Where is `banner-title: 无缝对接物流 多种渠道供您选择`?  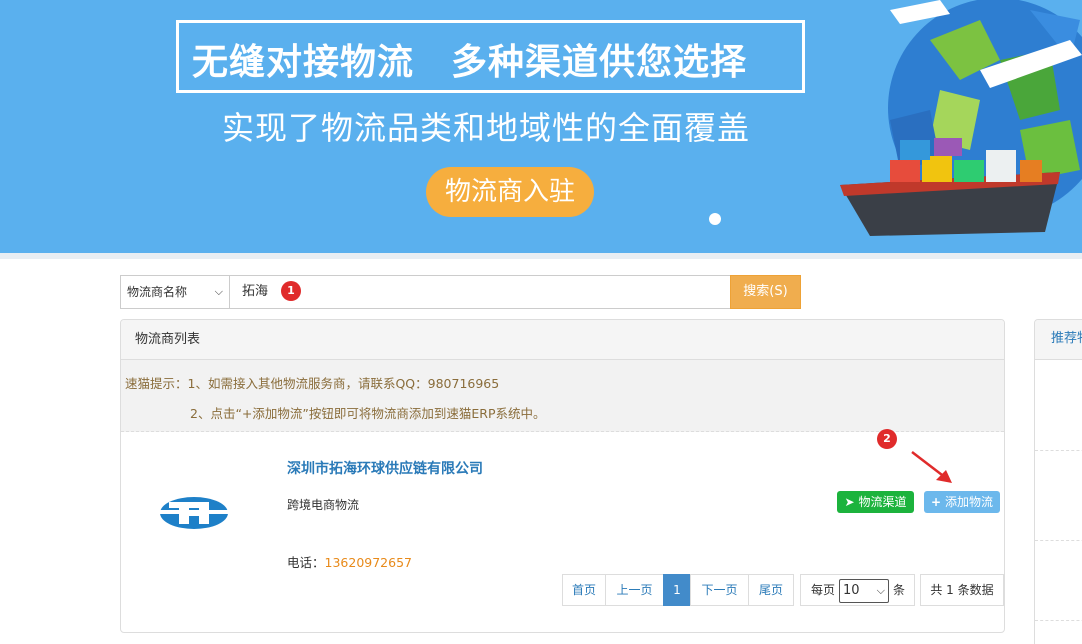
banner-title: 无缝对接物流 多种渠道供您选择 is located at coordinates (470, 62).